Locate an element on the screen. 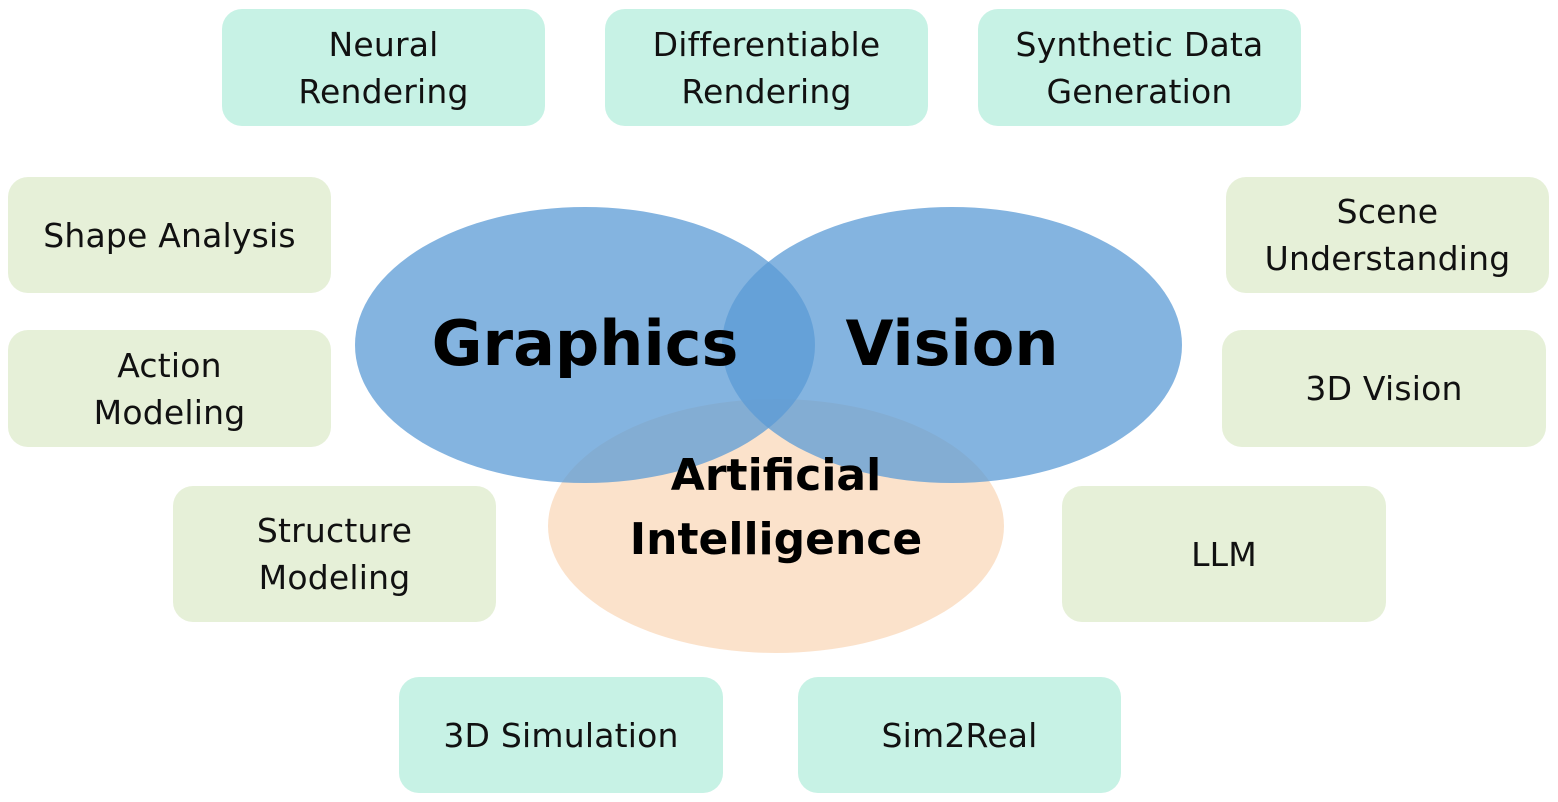 This screenshot has height=802, width=1558. topic-box-action-modeling: Action Modeling is located at coordinates (169, 388).